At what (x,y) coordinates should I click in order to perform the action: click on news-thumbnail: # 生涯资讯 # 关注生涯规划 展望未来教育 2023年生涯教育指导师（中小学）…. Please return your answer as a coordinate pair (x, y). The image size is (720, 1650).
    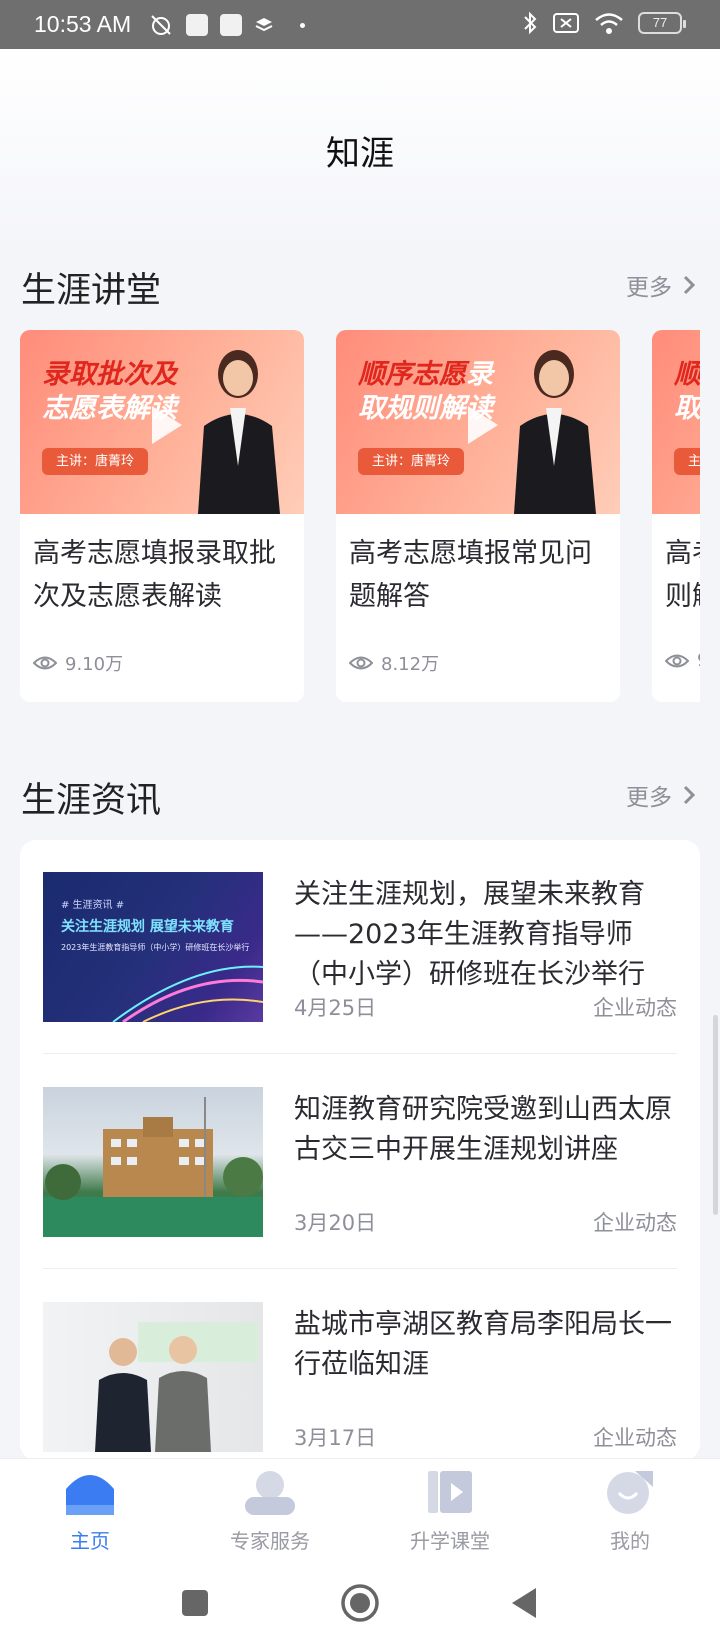
    Looking at the image, I should click on (153, 947).